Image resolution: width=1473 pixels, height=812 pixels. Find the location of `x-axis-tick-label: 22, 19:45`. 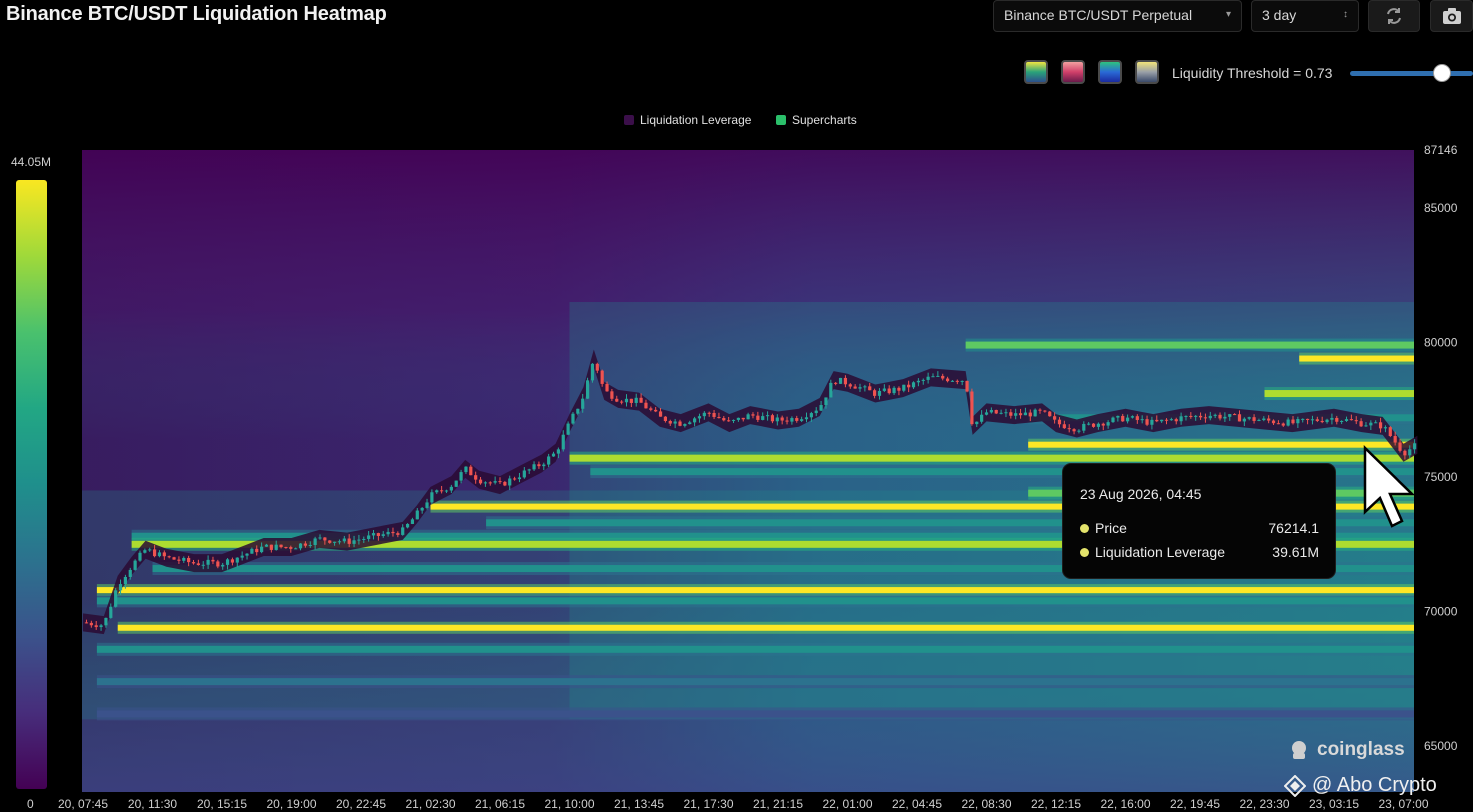

x-axis-tick-label: 22, 19:45 is located at coordinates (1195, 804).